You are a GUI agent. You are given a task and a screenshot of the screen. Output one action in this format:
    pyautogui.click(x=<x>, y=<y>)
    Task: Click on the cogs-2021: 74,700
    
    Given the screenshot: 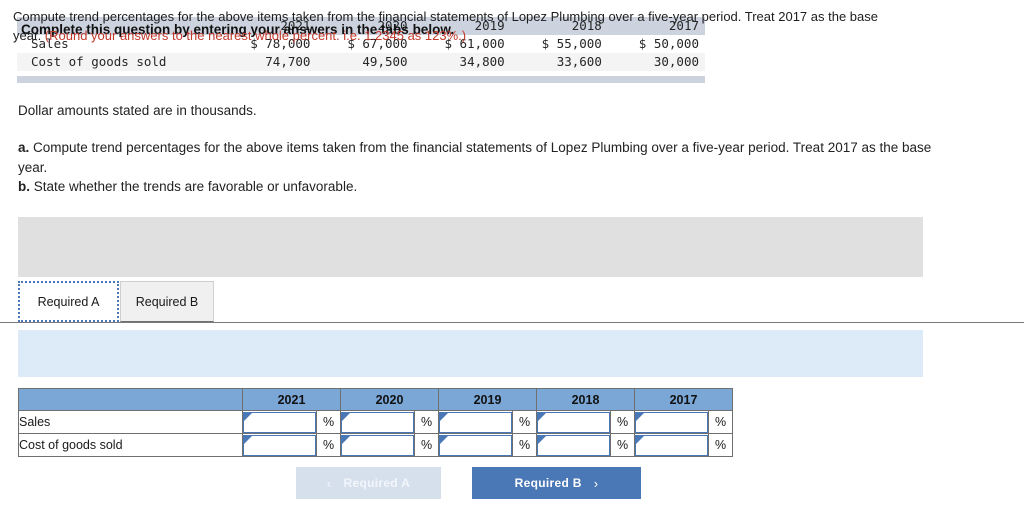 What is the action you would take?
    pyautogui.click(x=268, y=62)
    